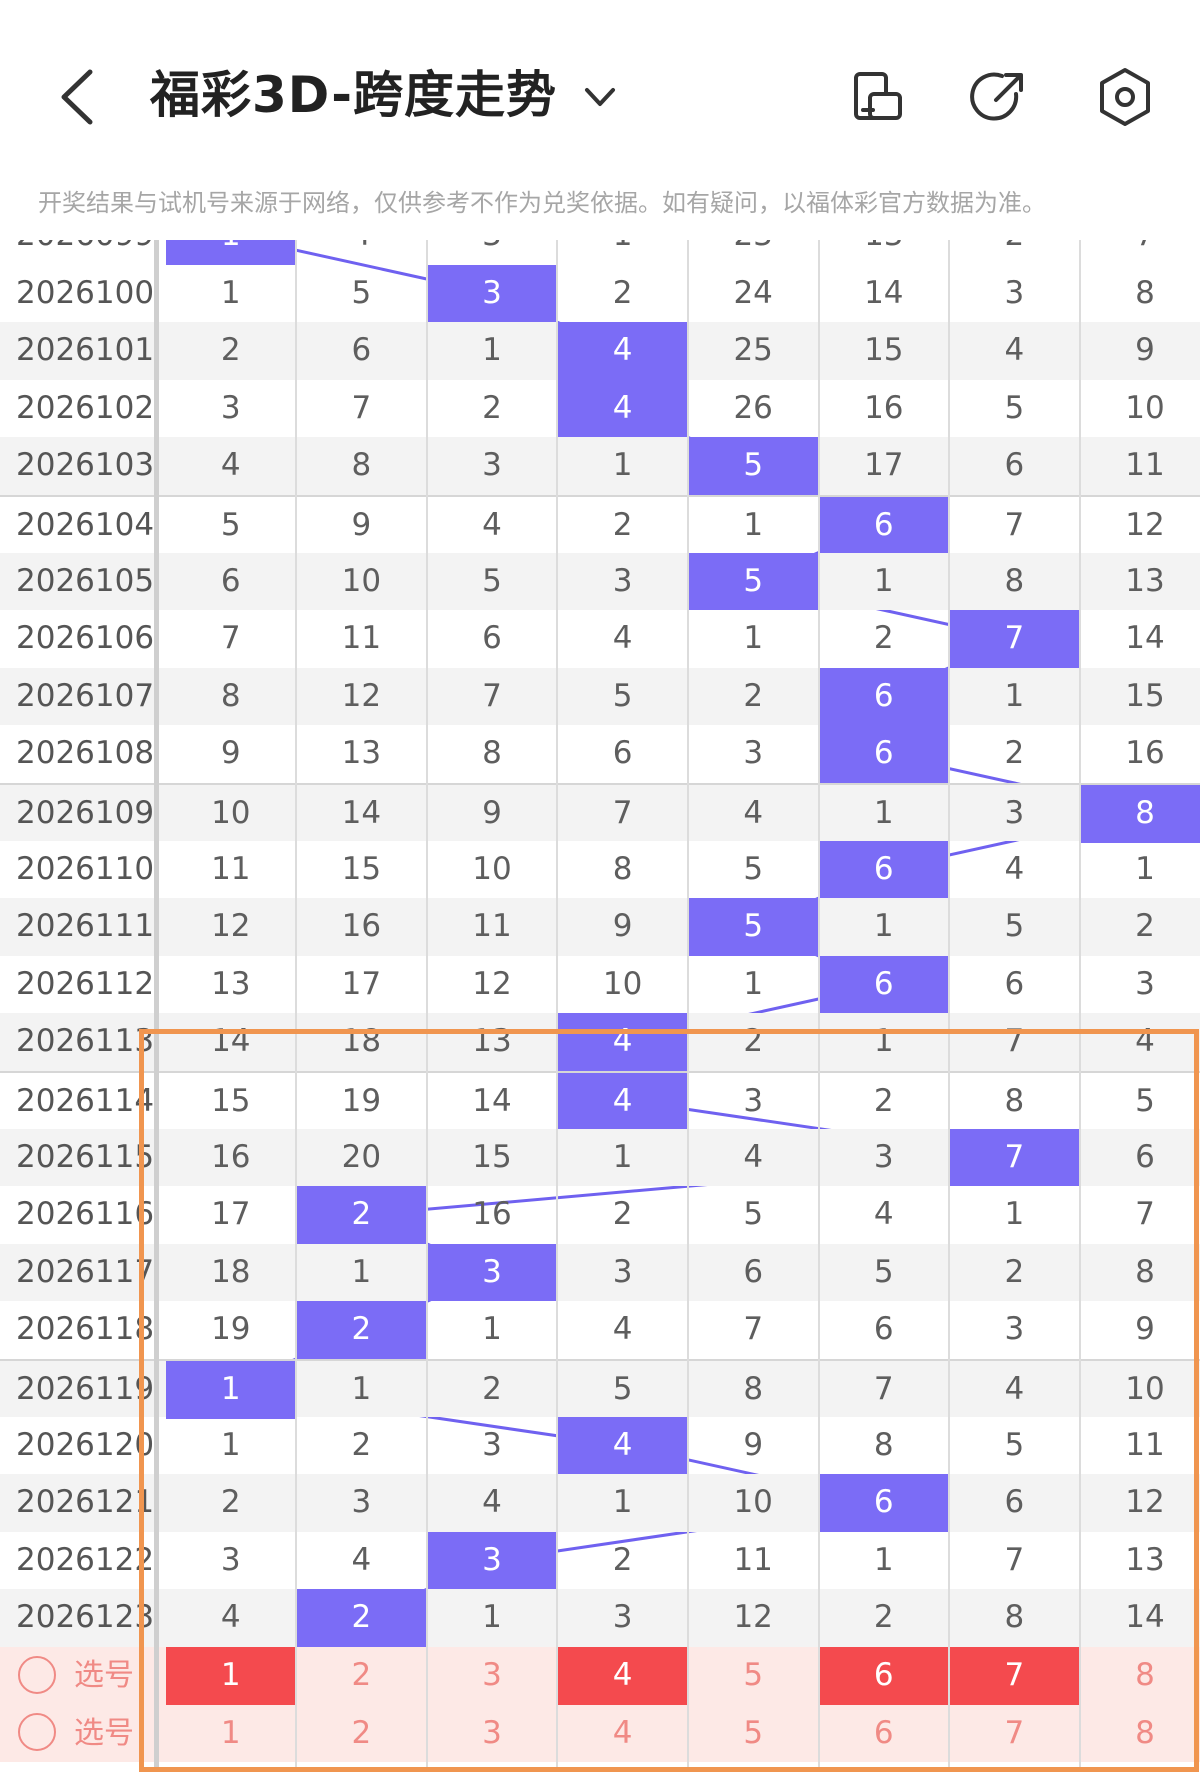 This screenshot has width=1200, height=1772. Describe the element at coordinates (77, 252) in the screenshot. I see `period-number: 2026099` at that location.